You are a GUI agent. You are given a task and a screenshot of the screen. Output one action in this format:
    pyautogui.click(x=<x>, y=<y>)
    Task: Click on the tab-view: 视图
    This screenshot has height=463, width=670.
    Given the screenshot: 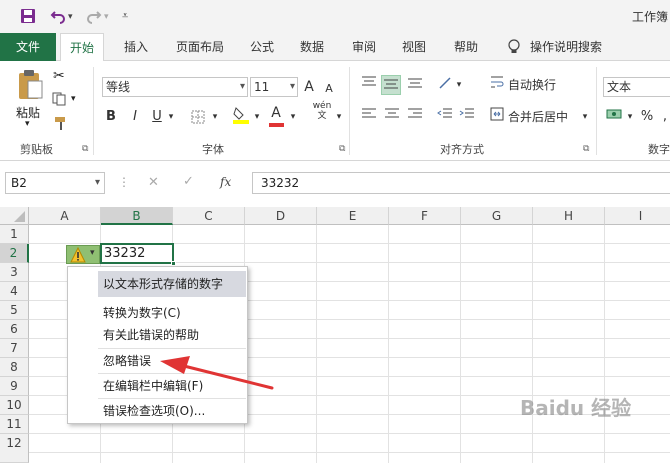 What is the action you would take?
    pyautogui.click(x=414, y=47)
    